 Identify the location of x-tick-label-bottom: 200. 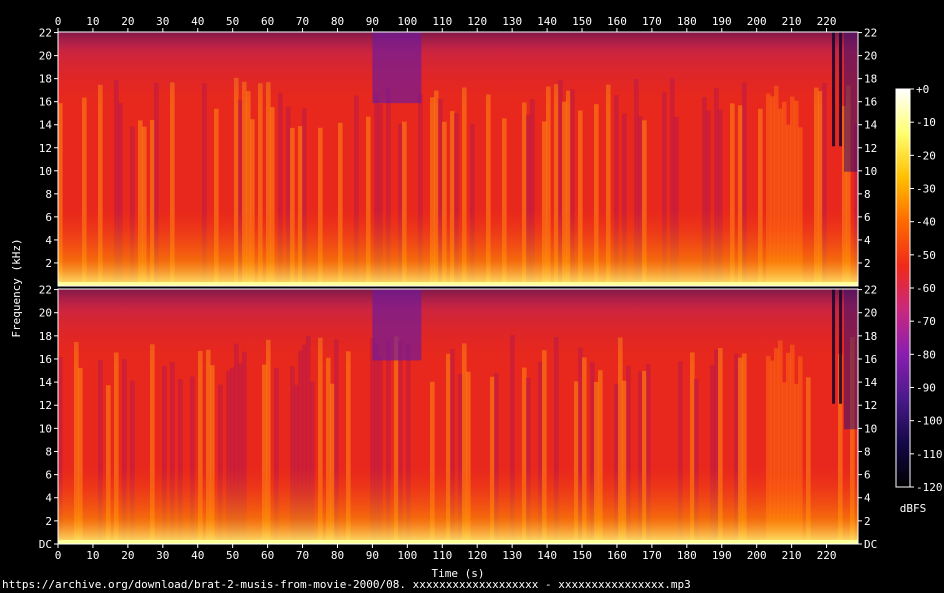
(757, 555).